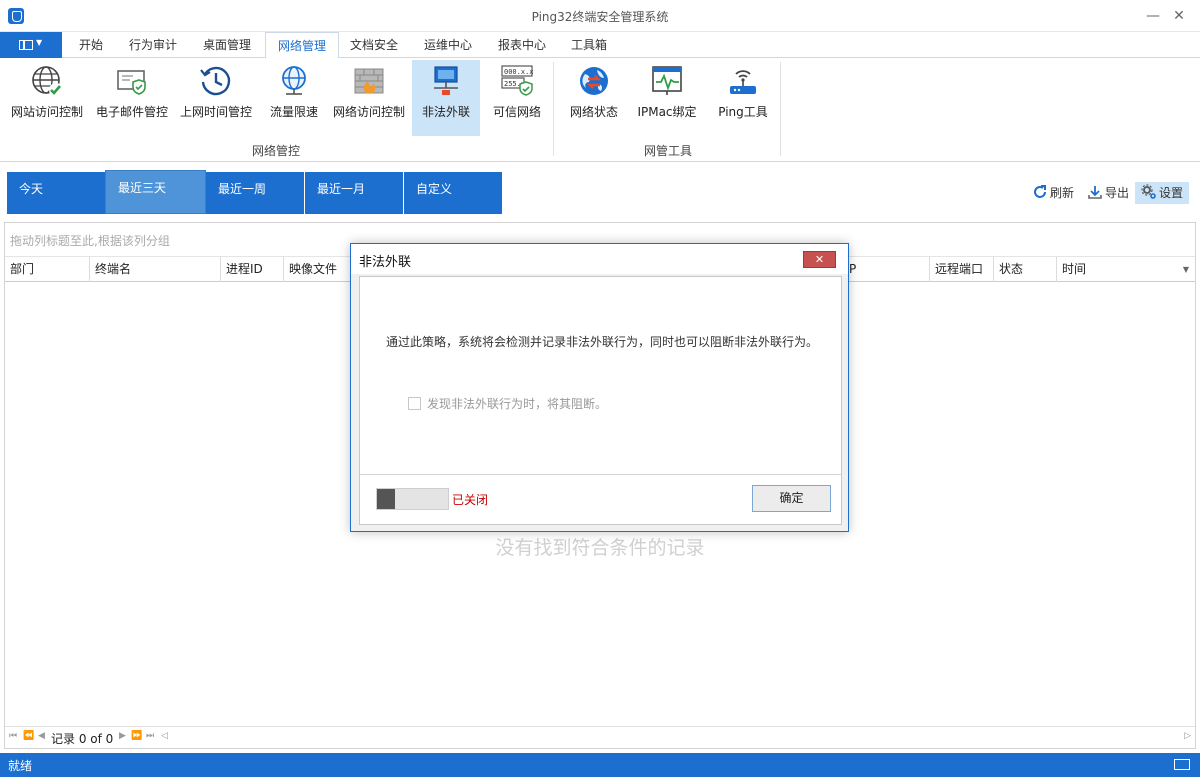 This screenshot has height=777, width=1200. What do you see at coordinates (153, 45) in the screenshot?
I see `tab-behavior-audit: 行为审计` at bounding box center [153, 45].